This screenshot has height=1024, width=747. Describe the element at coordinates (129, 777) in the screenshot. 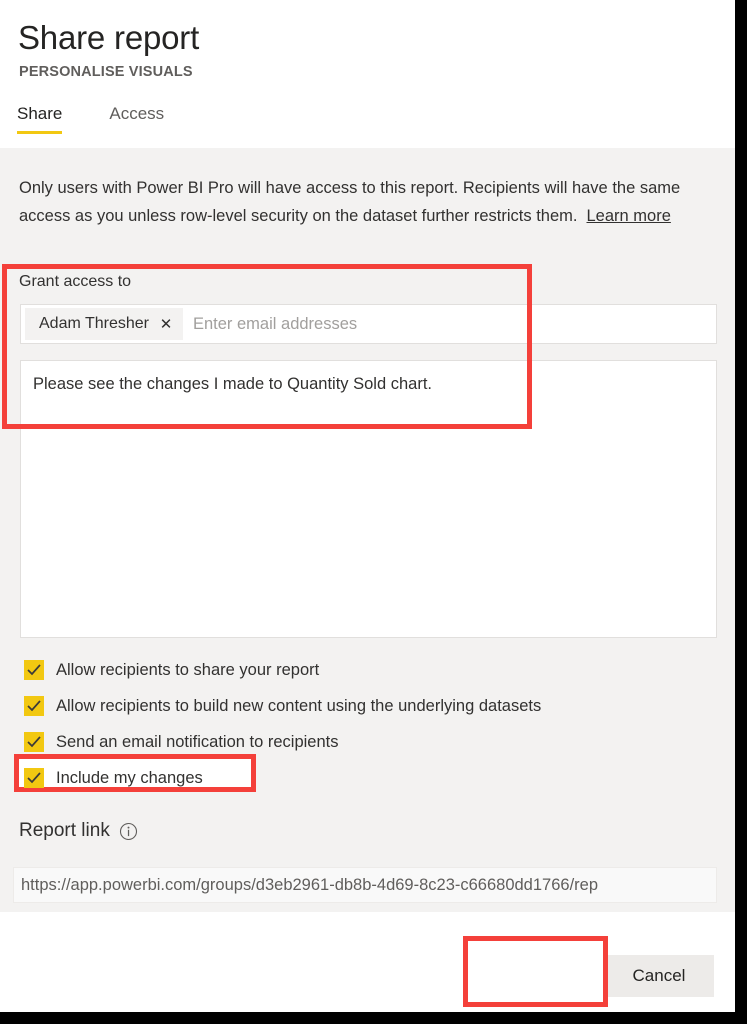

I see `option-label: Include my changes` at that location.